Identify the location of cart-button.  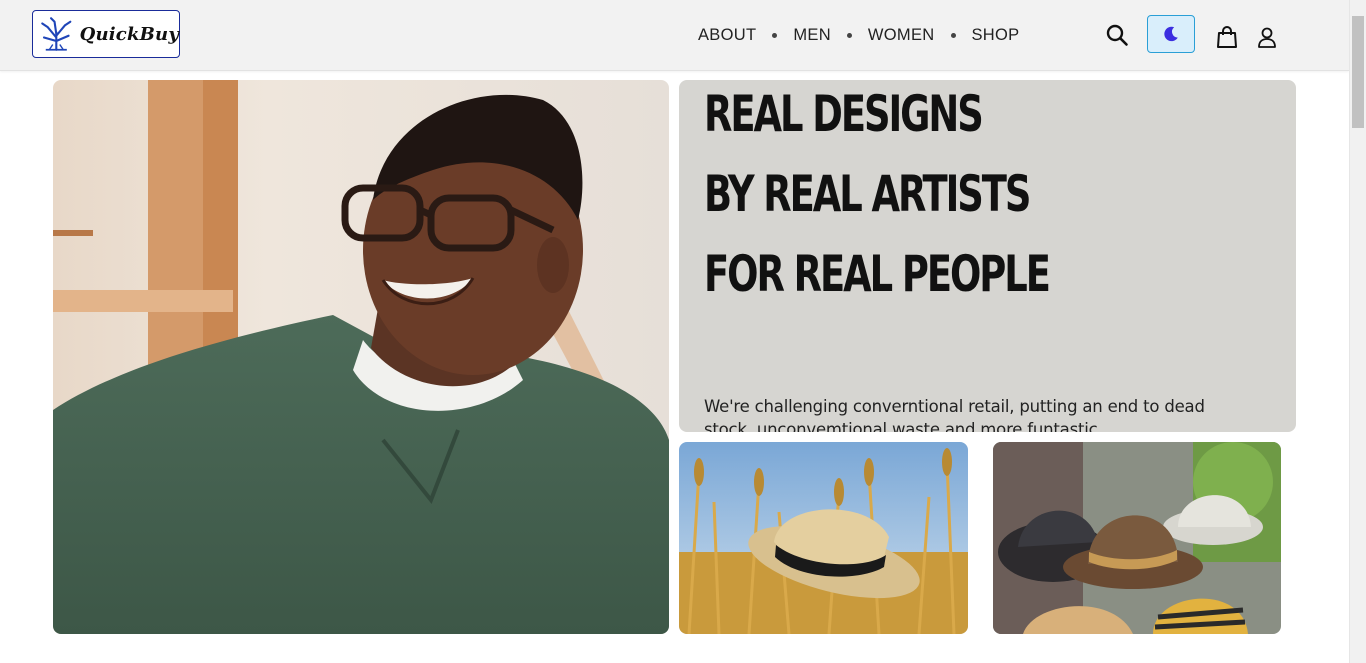
(1227, 37).